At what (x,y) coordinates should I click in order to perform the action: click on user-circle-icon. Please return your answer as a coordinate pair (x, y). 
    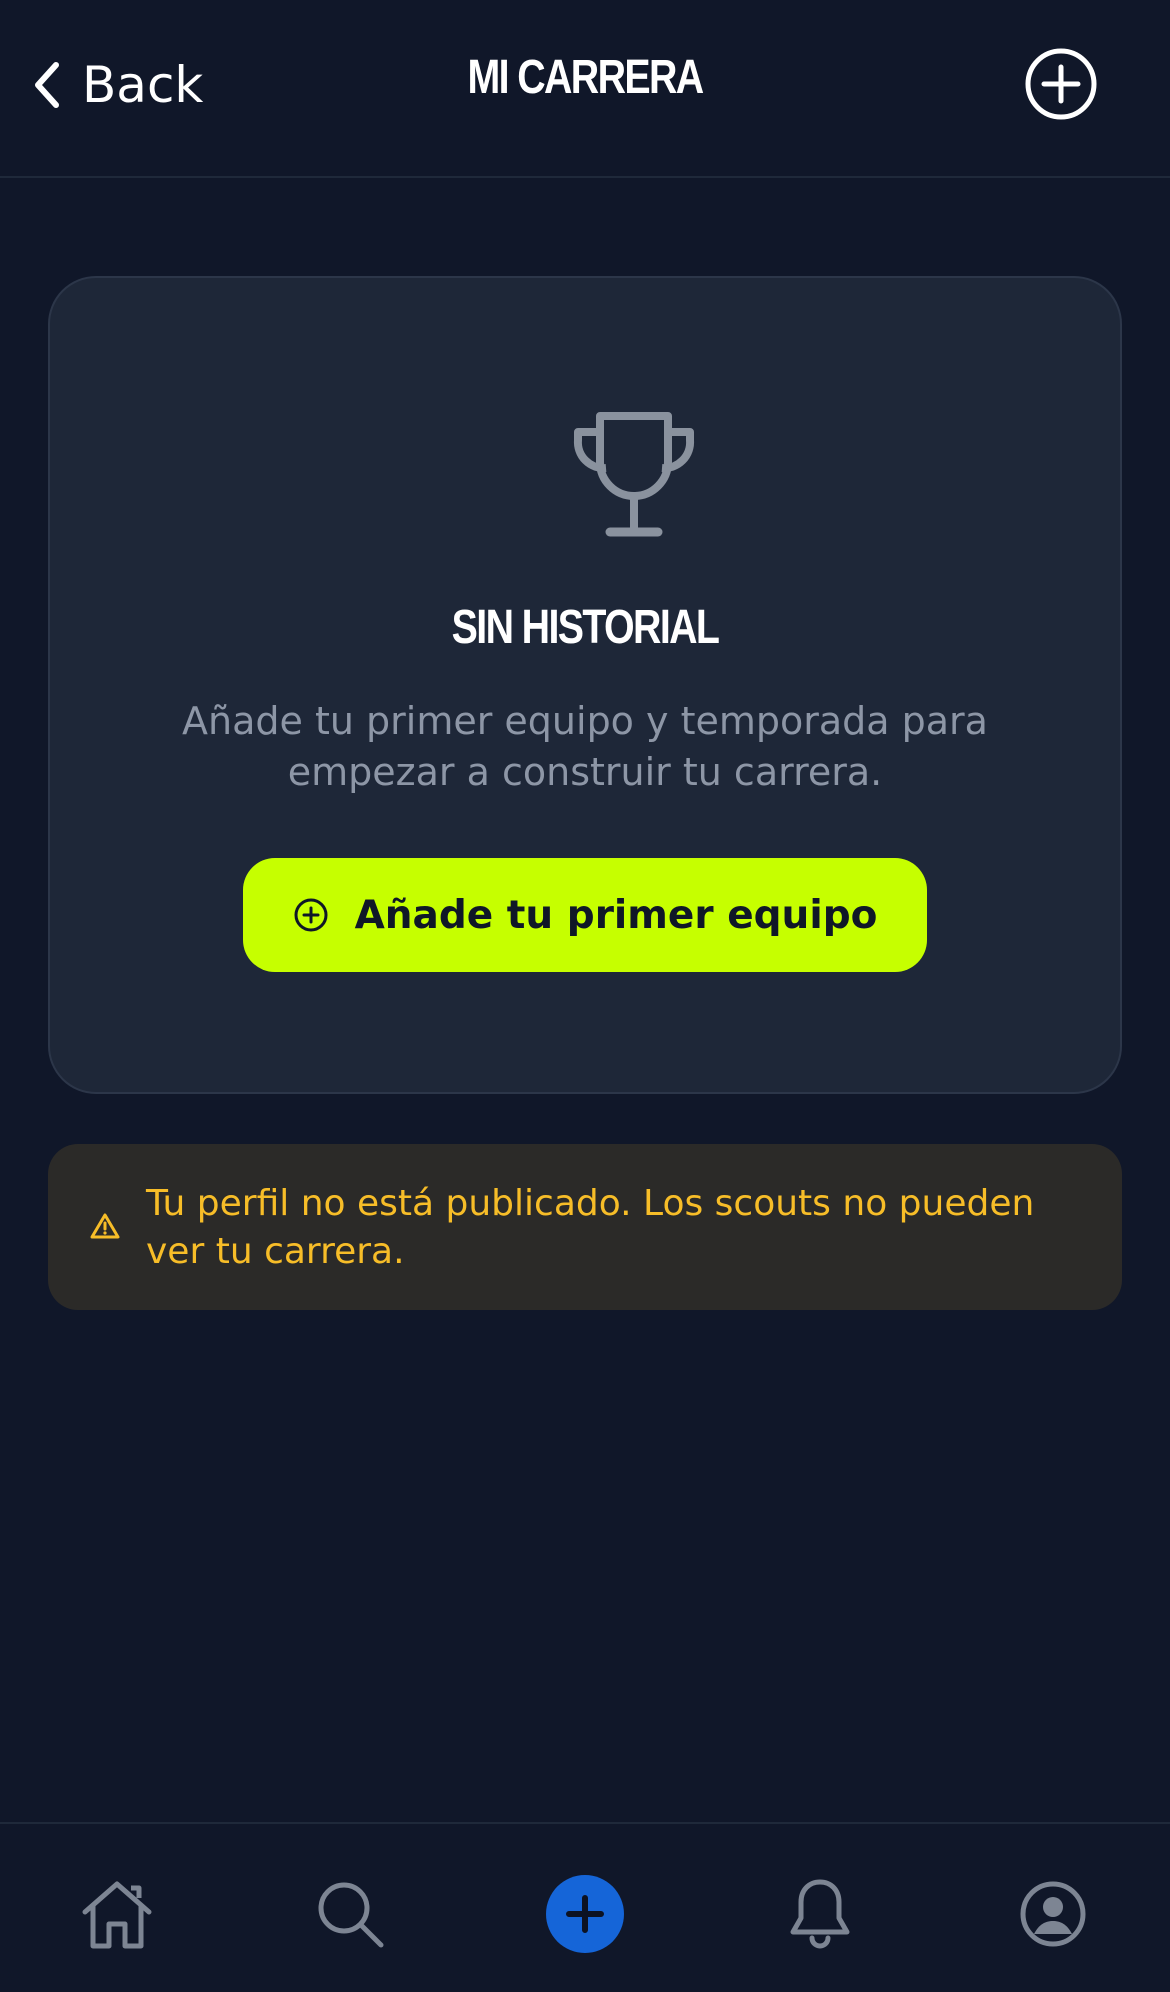
    Looking at the image, I should click on (1053, 1914).